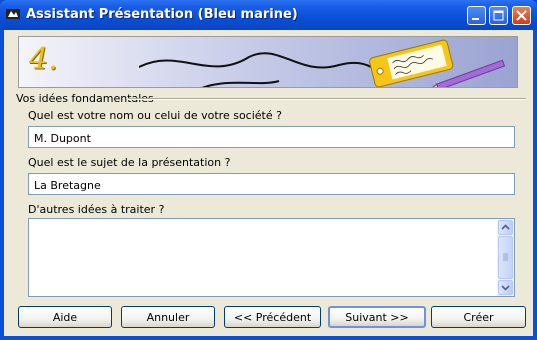  I want to click on minimize-icon, so click(475, 19).